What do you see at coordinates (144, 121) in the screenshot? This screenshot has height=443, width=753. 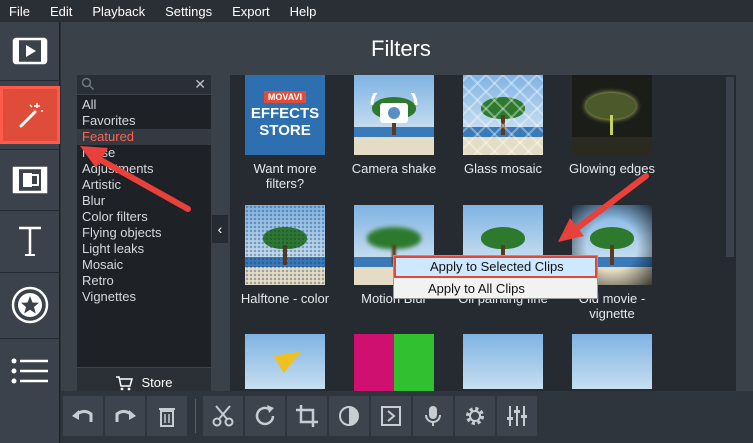 I see `category-favorites: Favorites` at bounding box center [144, 121].